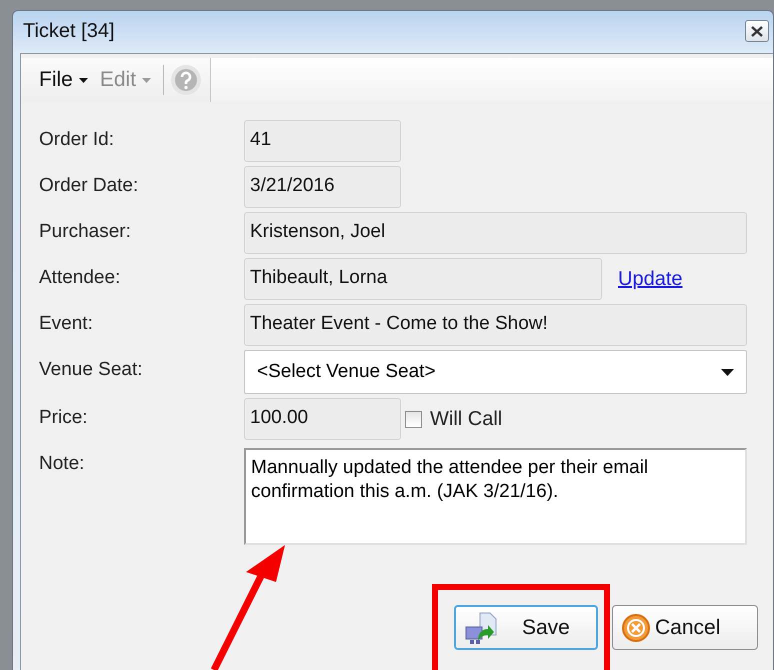 The width and height of the screenshot is (774, 670). Describe the element at coordinates (636, 627) in the screenshot. I see `cancel-icon` at that location.